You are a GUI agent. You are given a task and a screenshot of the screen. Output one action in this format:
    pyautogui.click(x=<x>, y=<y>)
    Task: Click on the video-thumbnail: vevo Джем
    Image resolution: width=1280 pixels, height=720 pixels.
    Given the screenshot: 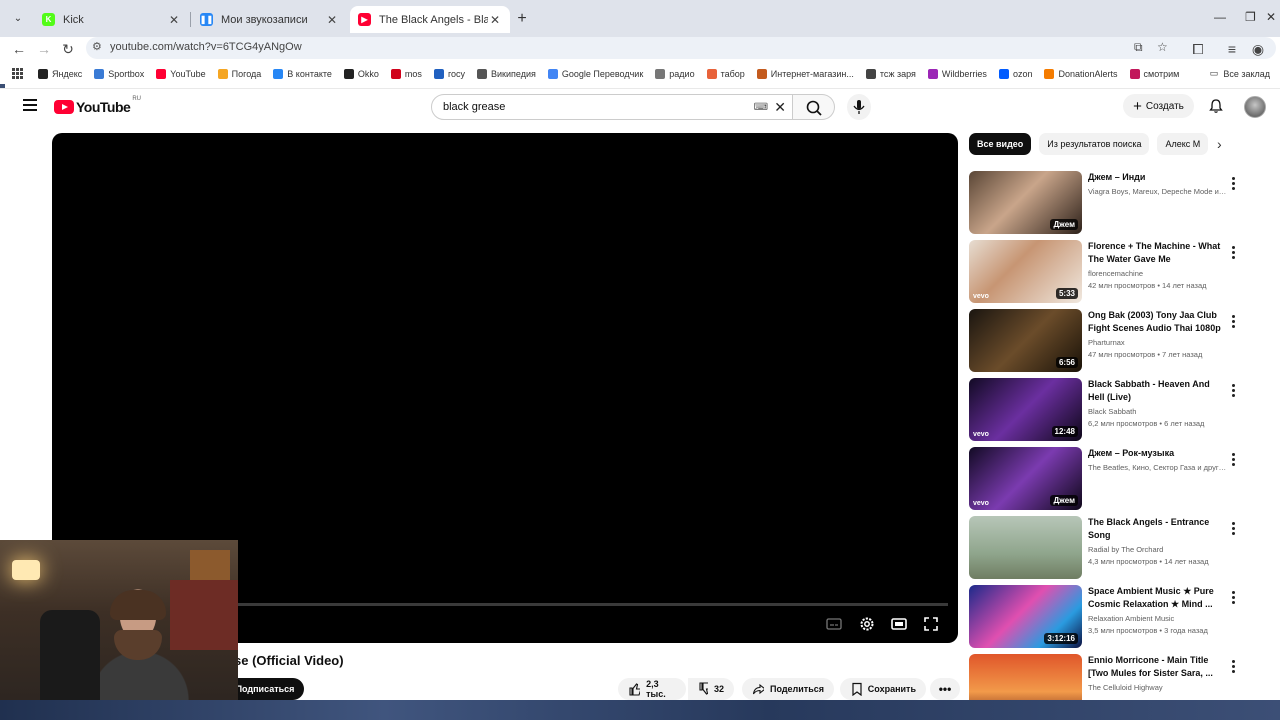 What is the action you would take?
    pyautogui.click(x=1025, y=478)
    